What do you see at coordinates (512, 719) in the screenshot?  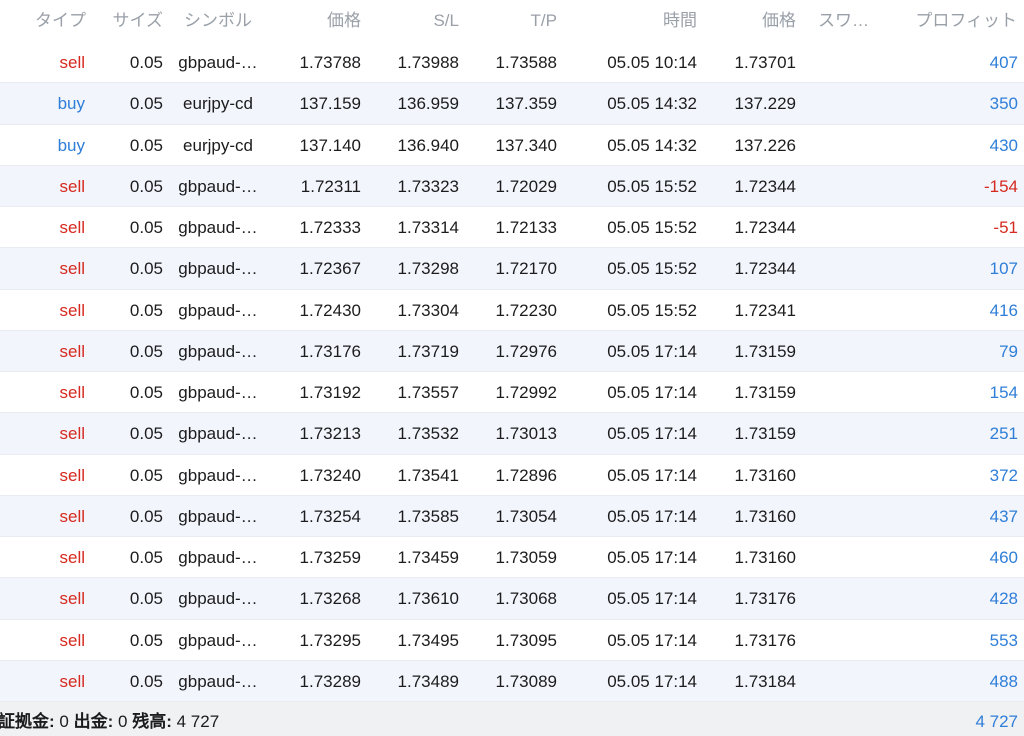 I see `account-summary-bar: 証拠金: 0 出金: 0 残高: 4 727 4 727` at bounding box center [512, 719].